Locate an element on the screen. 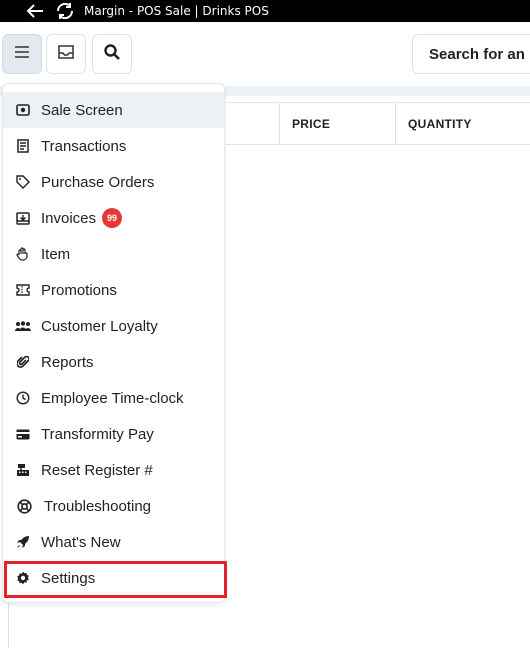 This screenshot has width=530, height=648. menu-item-label: Sale Screen is located at coordinates (82, 110).